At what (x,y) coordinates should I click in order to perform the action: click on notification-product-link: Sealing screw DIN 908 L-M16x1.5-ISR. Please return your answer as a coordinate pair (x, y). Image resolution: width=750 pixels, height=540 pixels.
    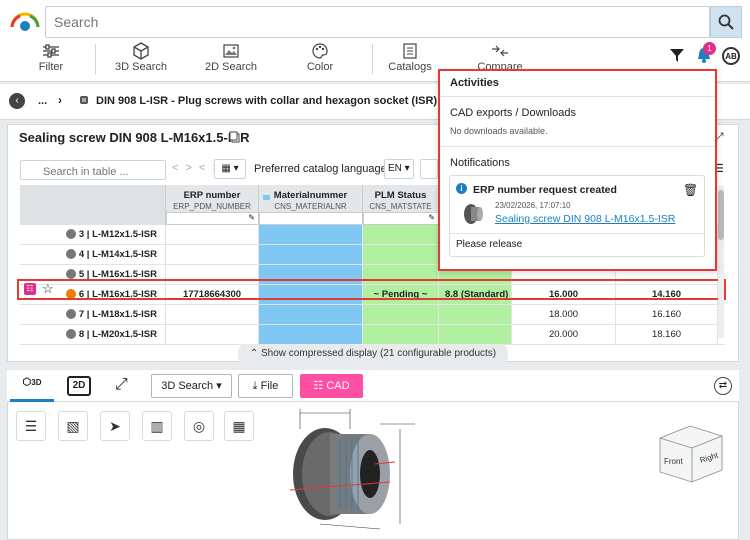
    Looking at the image, I should click on (585, 219).